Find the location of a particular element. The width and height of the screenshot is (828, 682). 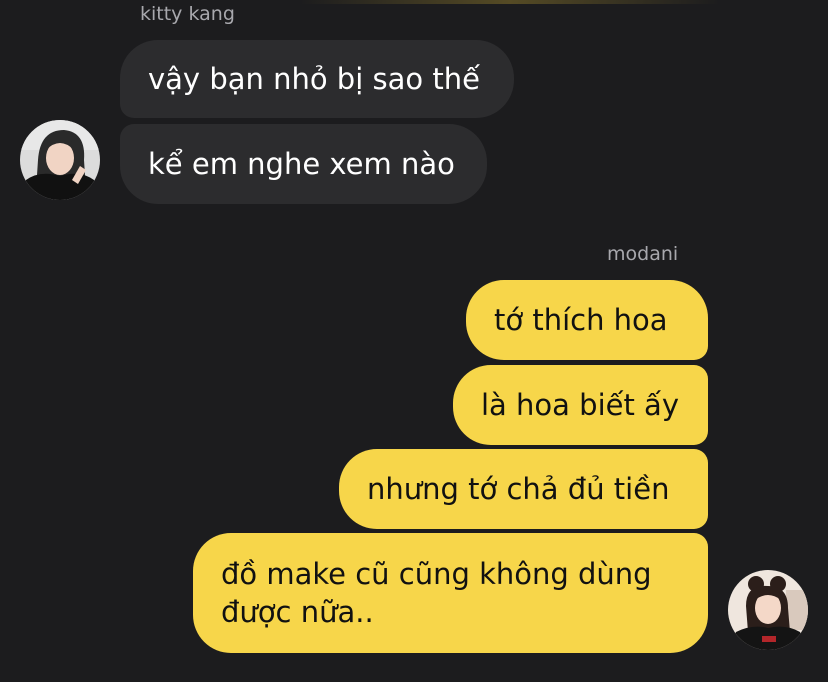

outgoing-avatar is located at coordinates (768, 610).